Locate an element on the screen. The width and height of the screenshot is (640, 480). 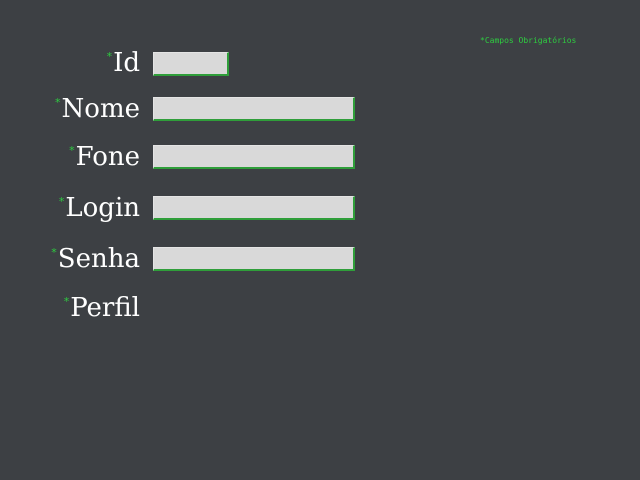
perfil-label-wrap: *Perfil is located at coordinates (70, 308).